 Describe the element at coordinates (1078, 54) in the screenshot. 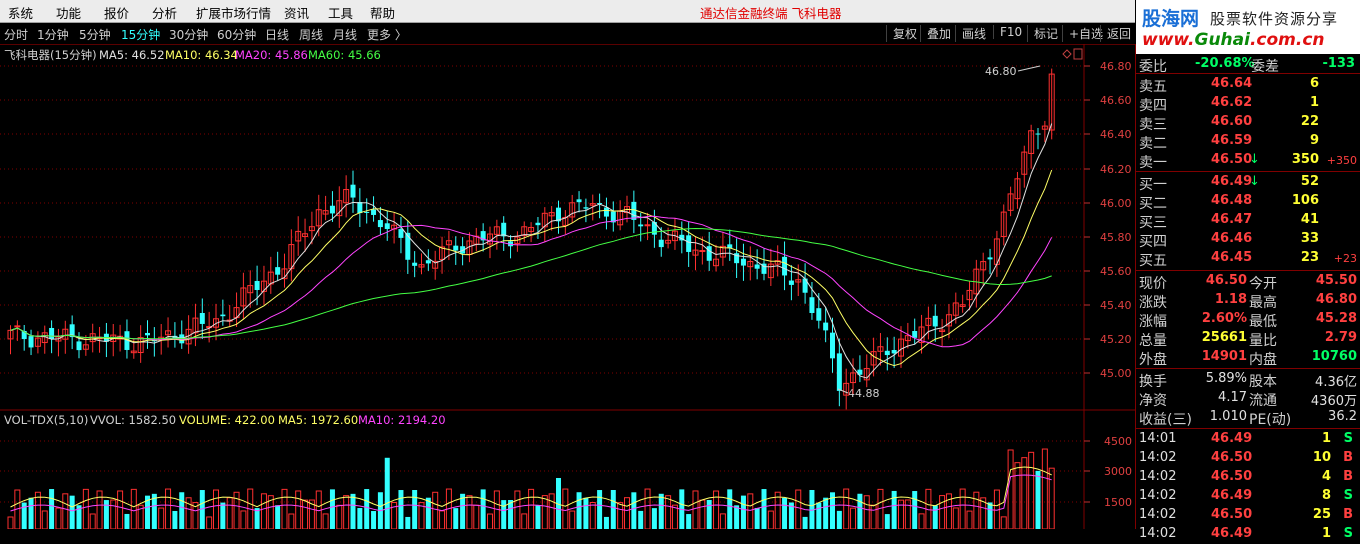

I see `window-icon` at that location.